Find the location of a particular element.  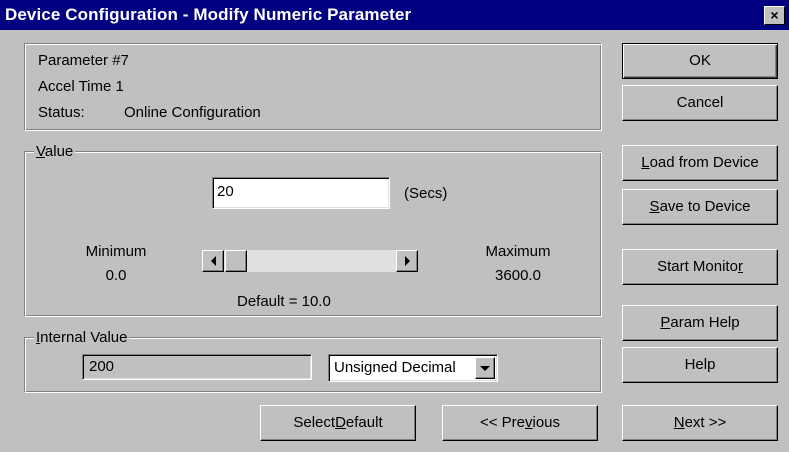

close-icon: × is located at coordinates (774, 15).